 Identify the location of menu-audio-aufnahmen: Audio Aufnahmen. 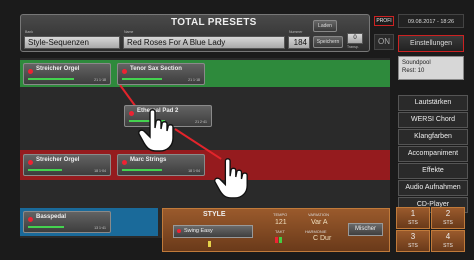
(433, 188).